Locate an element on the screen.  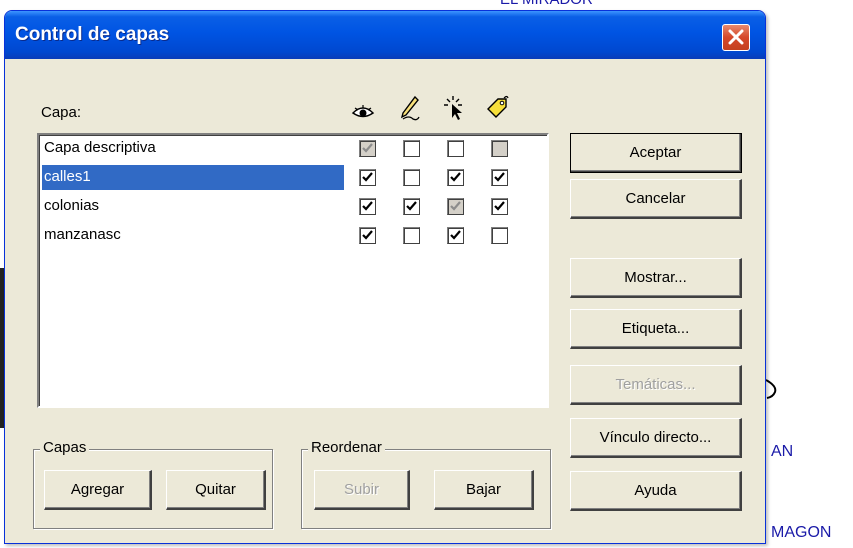
layer-row: calles1 is located at coordinates (292, 177).